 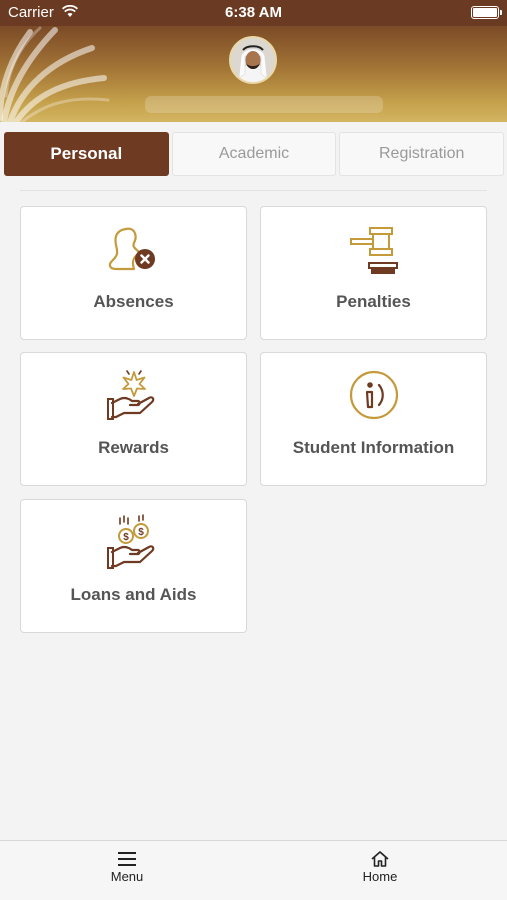 I want to click on card-label: Penalties, so click(x=373, y=301).